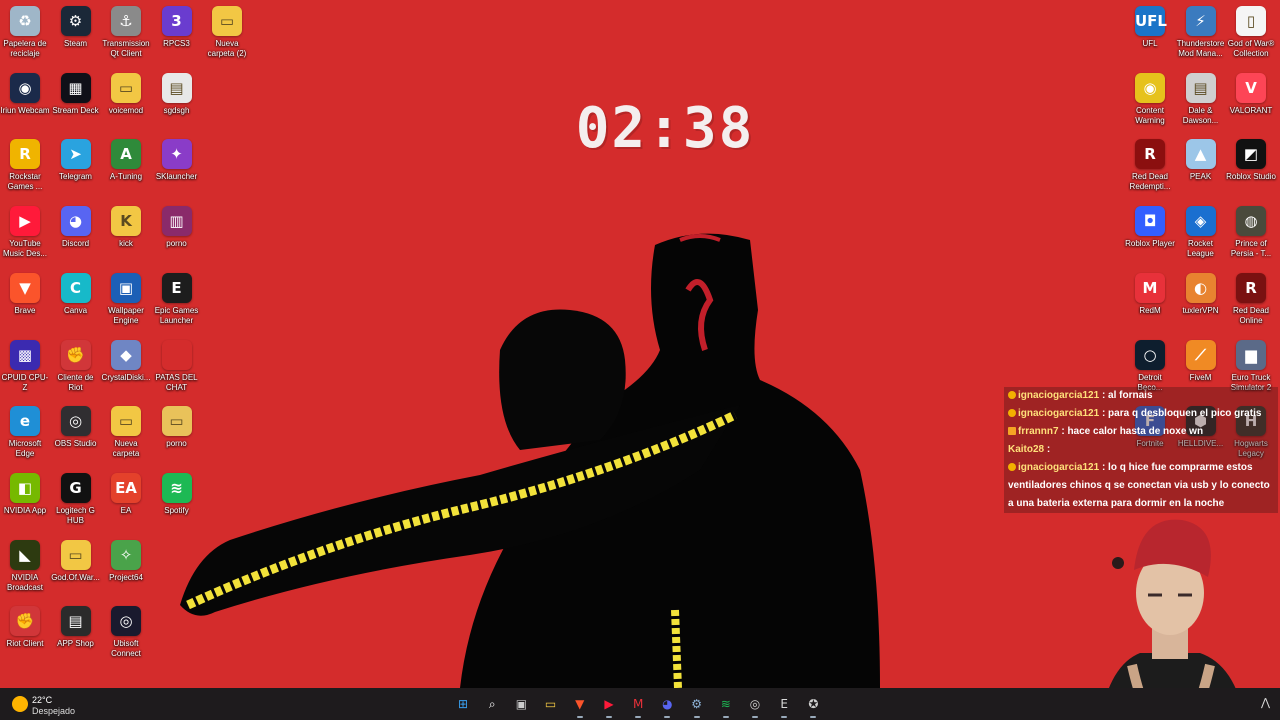 The image size is (1280, 720). I want to click on subscriber-badge-icon, so click(1012, 467).